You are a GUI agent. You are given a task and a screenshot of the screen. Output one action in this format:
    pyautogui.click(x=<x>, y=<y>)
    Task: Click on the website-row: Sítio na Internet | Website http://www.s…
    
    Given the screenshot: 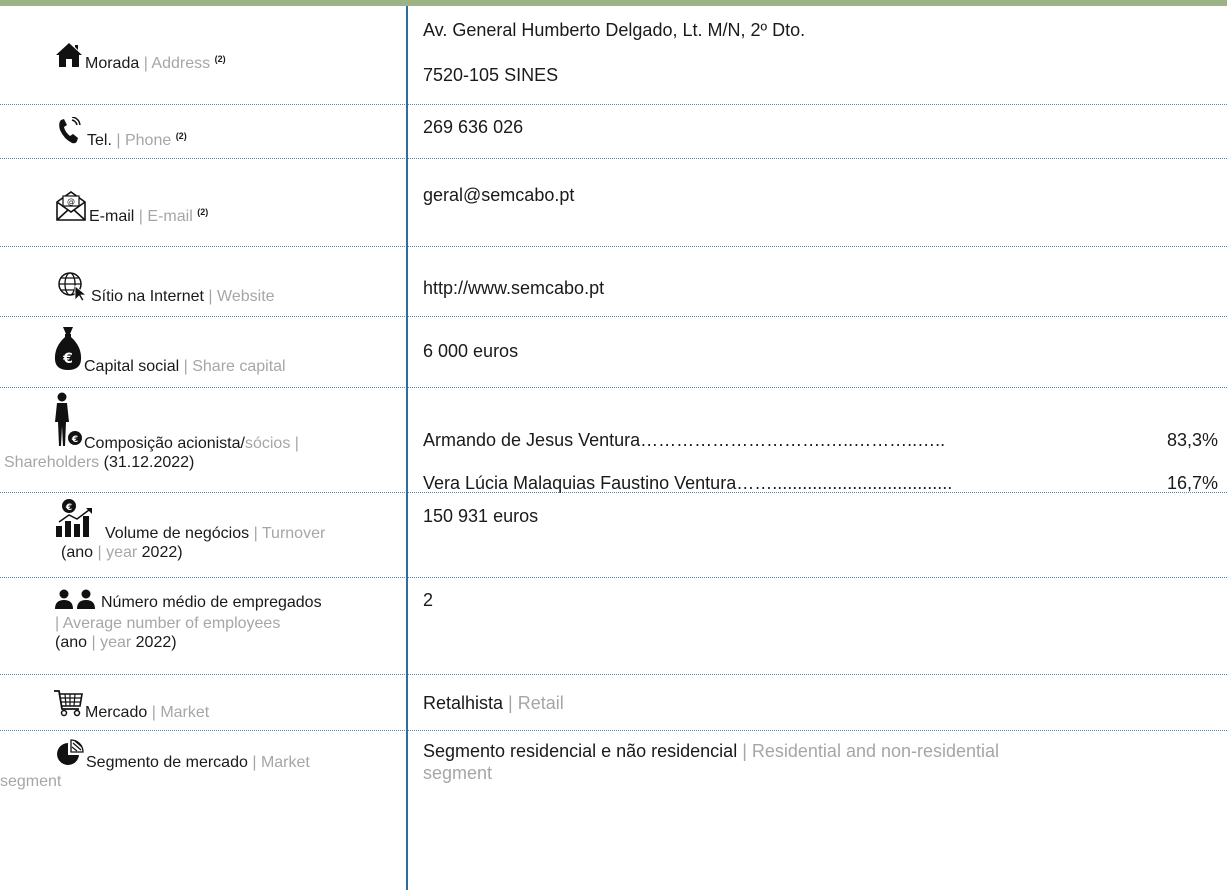 What is the action you would take?
    pyautogui.click(x=613, y=282)
    